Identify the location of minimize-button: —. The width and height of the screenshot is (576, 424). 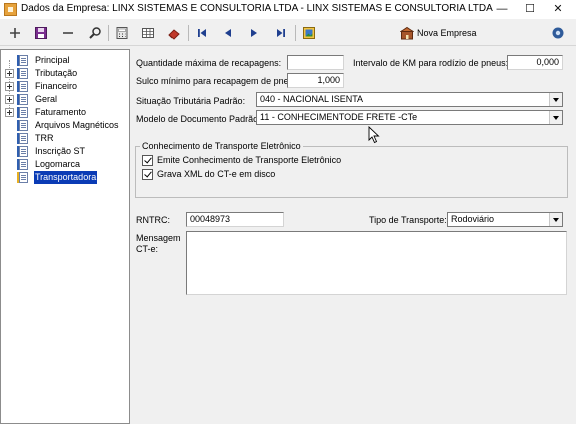
(502, 9).